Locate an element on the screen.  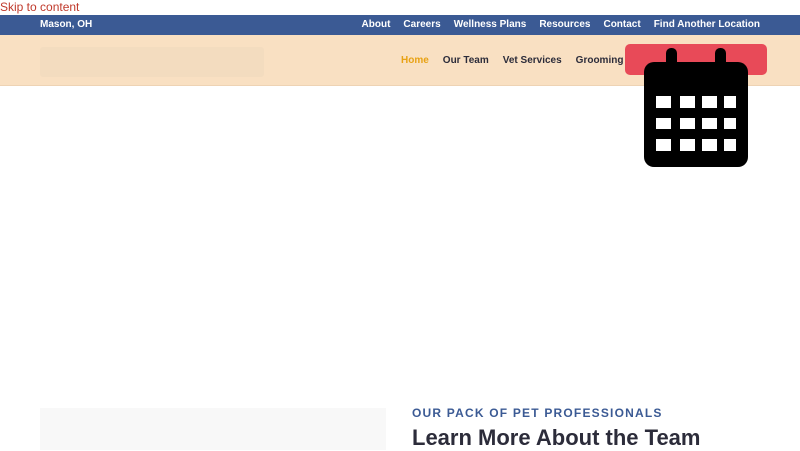
calendar-icon is located at coordinates (696, 108).